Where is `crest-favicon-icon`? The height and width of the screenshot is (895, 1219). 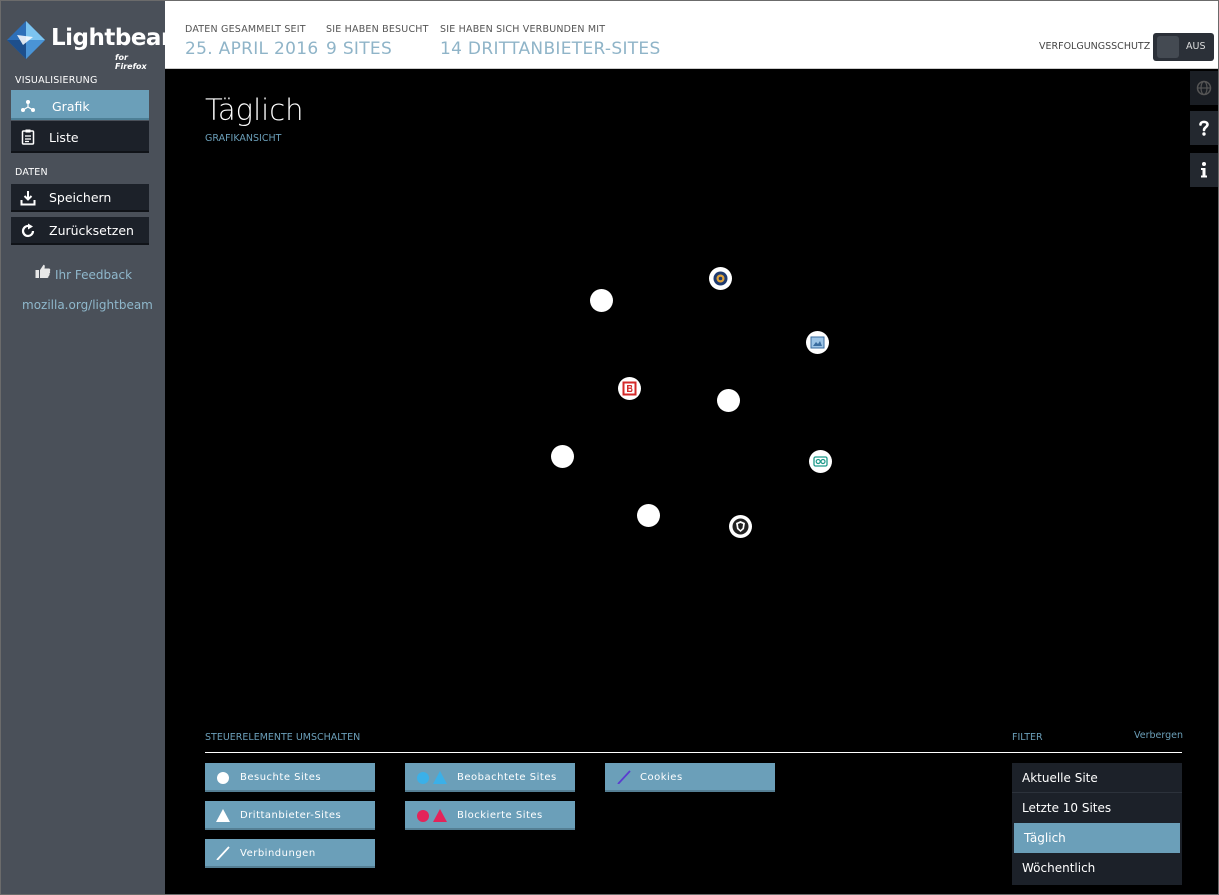
crest-favicon-icon is located at coordinates (740, 526).